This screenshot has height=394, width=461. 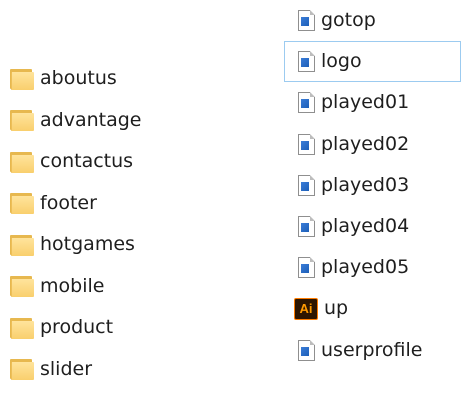 I want to click on folder-item-aboutus: aboutus, so click(x=108, y=79).